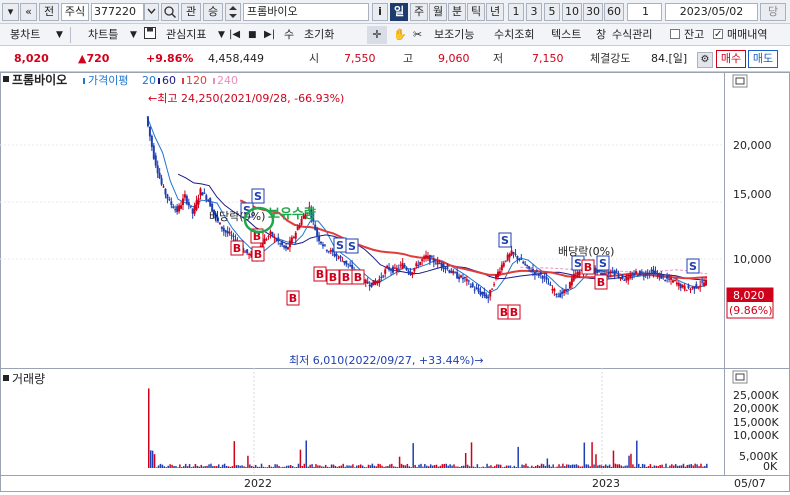  Describe the element at coordinates (269, 35) in the screenshot. I see `step-forward-icon: ▶|` at that location.